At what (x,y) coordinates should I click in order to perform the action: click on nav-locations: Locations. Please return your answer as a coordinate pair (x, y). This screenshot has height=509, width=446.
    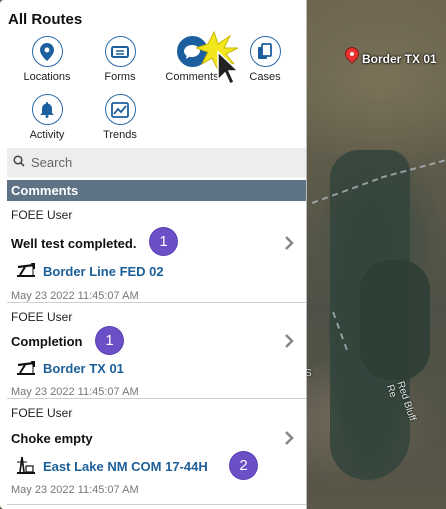
    Looking at the image, I should click on (47, 59).